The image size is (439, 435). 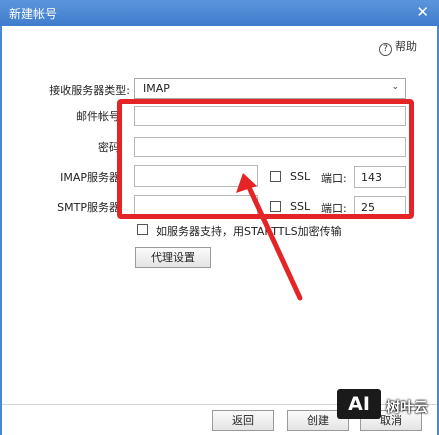 I want to click on watermark-name: 树叶云, so click(x=407, y=408).